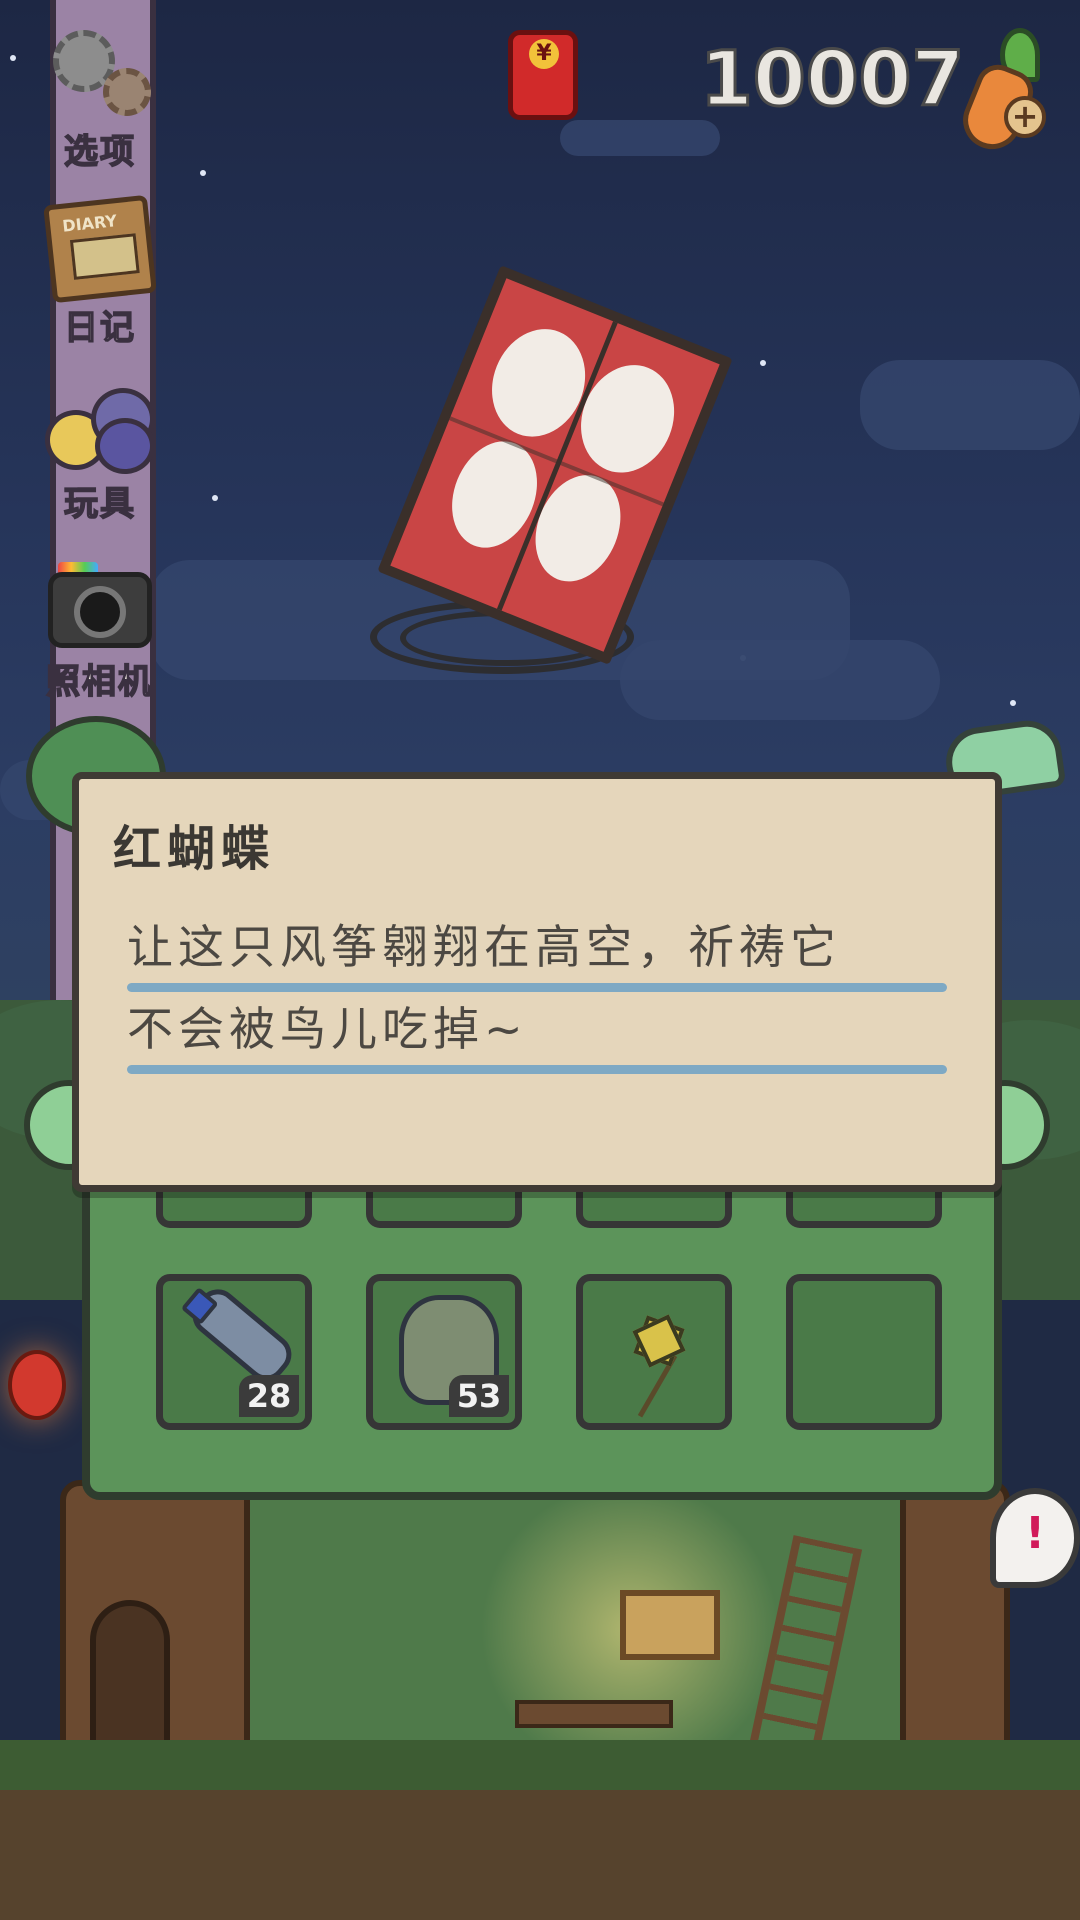  I want to click on sidebar-item-label: 照相机, so click(99, 682).